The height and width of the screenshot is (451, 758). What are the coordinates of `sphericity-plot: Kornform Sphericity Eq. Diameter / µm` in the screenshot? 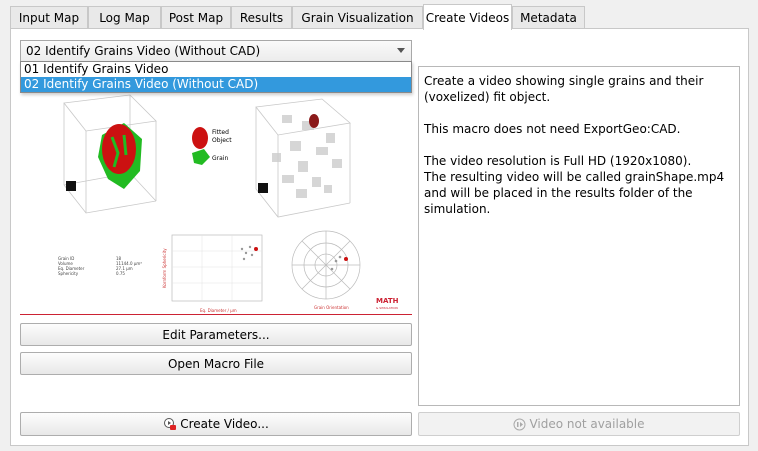 It's located at (212, 273).